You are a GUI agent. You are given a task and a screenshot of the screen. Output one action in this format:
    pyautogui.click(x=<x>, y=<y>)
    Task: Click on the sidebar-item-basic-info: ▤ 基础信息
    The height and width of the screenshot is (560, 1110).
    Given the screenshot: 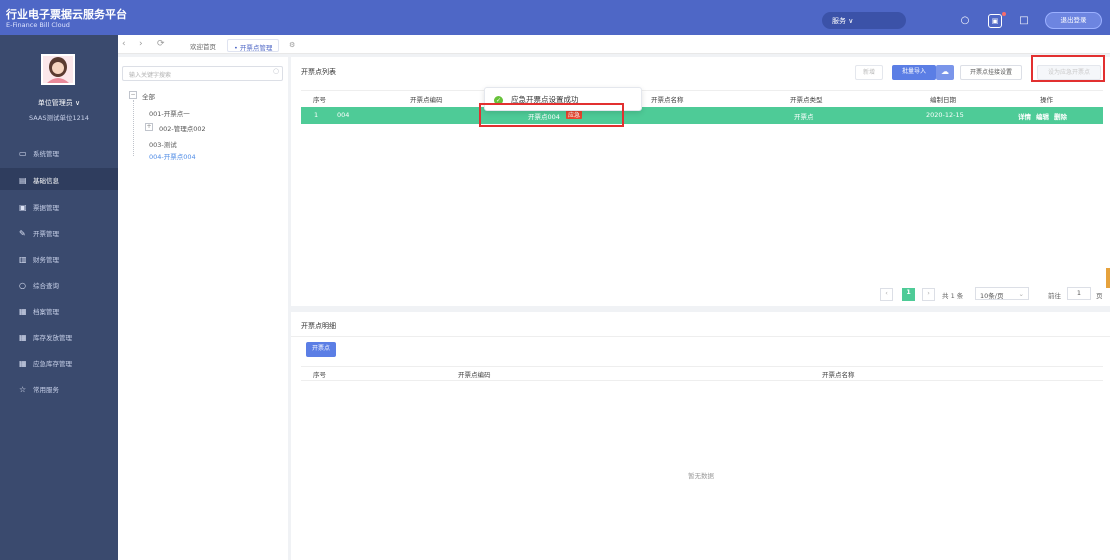 What is the action you would take?
    pyautogui.click(x=59, y=179)
    